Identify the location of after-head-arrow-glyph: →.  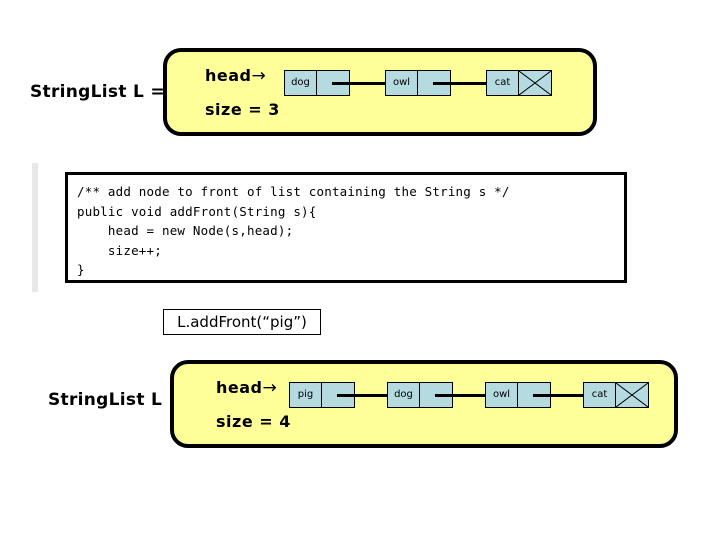
(270, 388).